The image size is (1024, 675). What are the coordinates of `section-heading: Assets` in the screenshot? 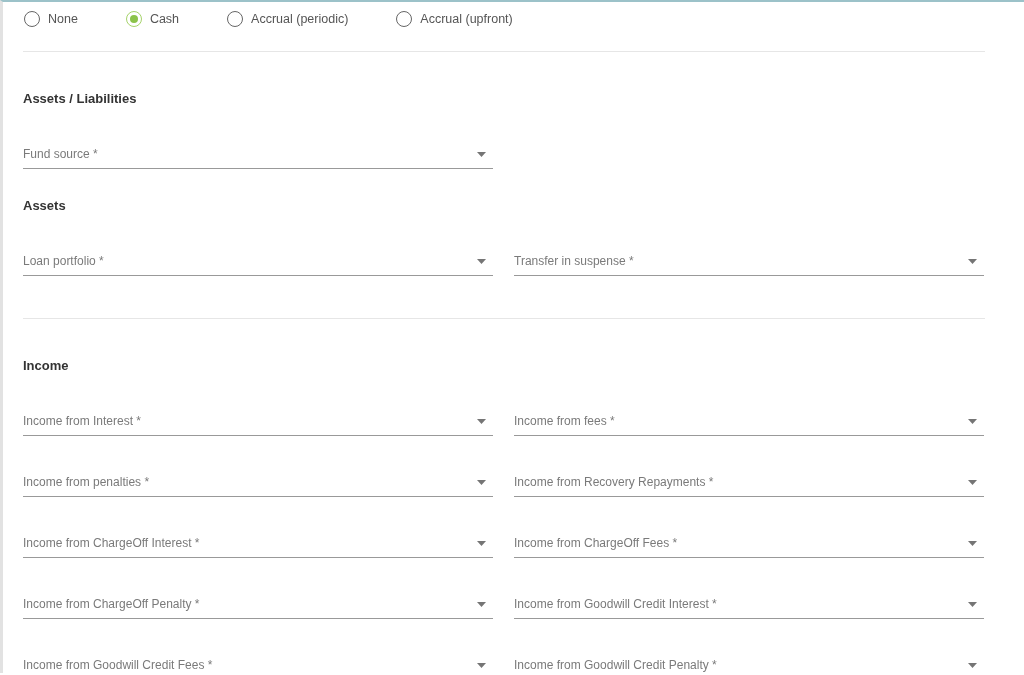 It's located at (45, 206).